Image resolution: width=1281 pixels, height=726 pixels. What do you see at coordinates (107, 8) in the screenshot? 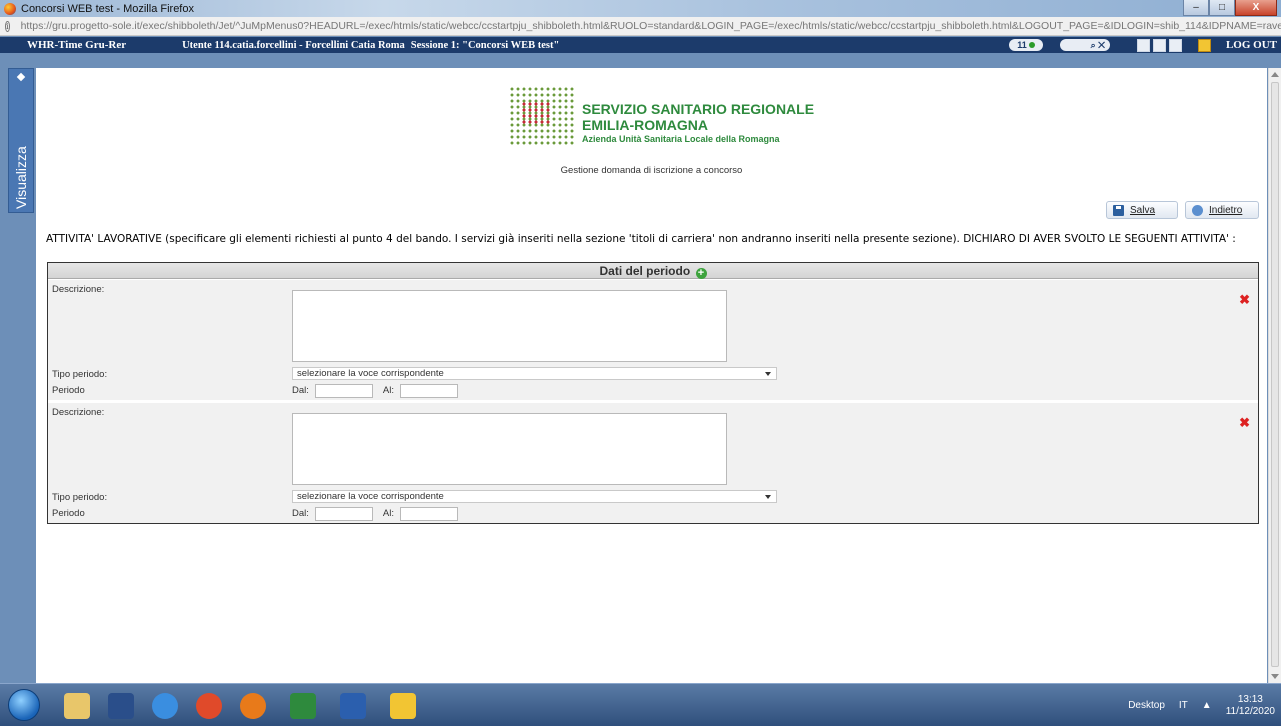
I see `window-title: Concorsi WEB test - Mozilla Firefox` at bounding box center [107, 8].